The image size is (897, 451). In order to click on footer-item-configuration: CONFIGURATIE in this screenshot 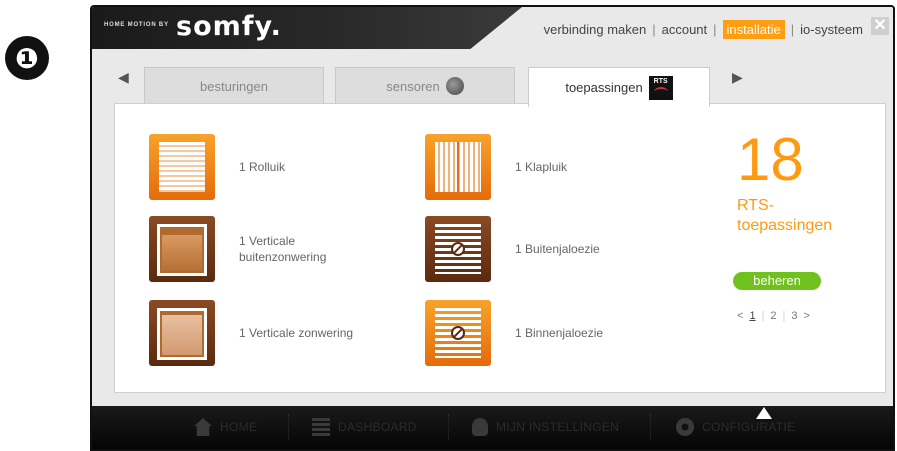, I will do `click(735, 427)`.